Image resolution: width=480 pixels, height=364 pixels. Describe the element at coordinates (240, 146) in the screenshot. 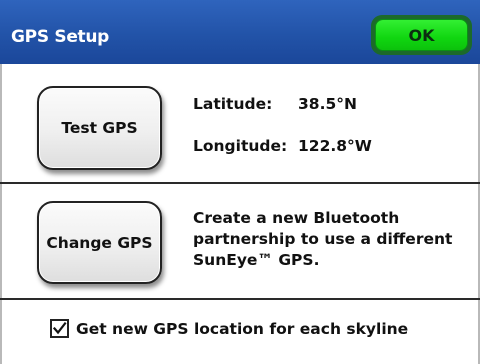

I see `longitude-label: Longitude:` at that location.